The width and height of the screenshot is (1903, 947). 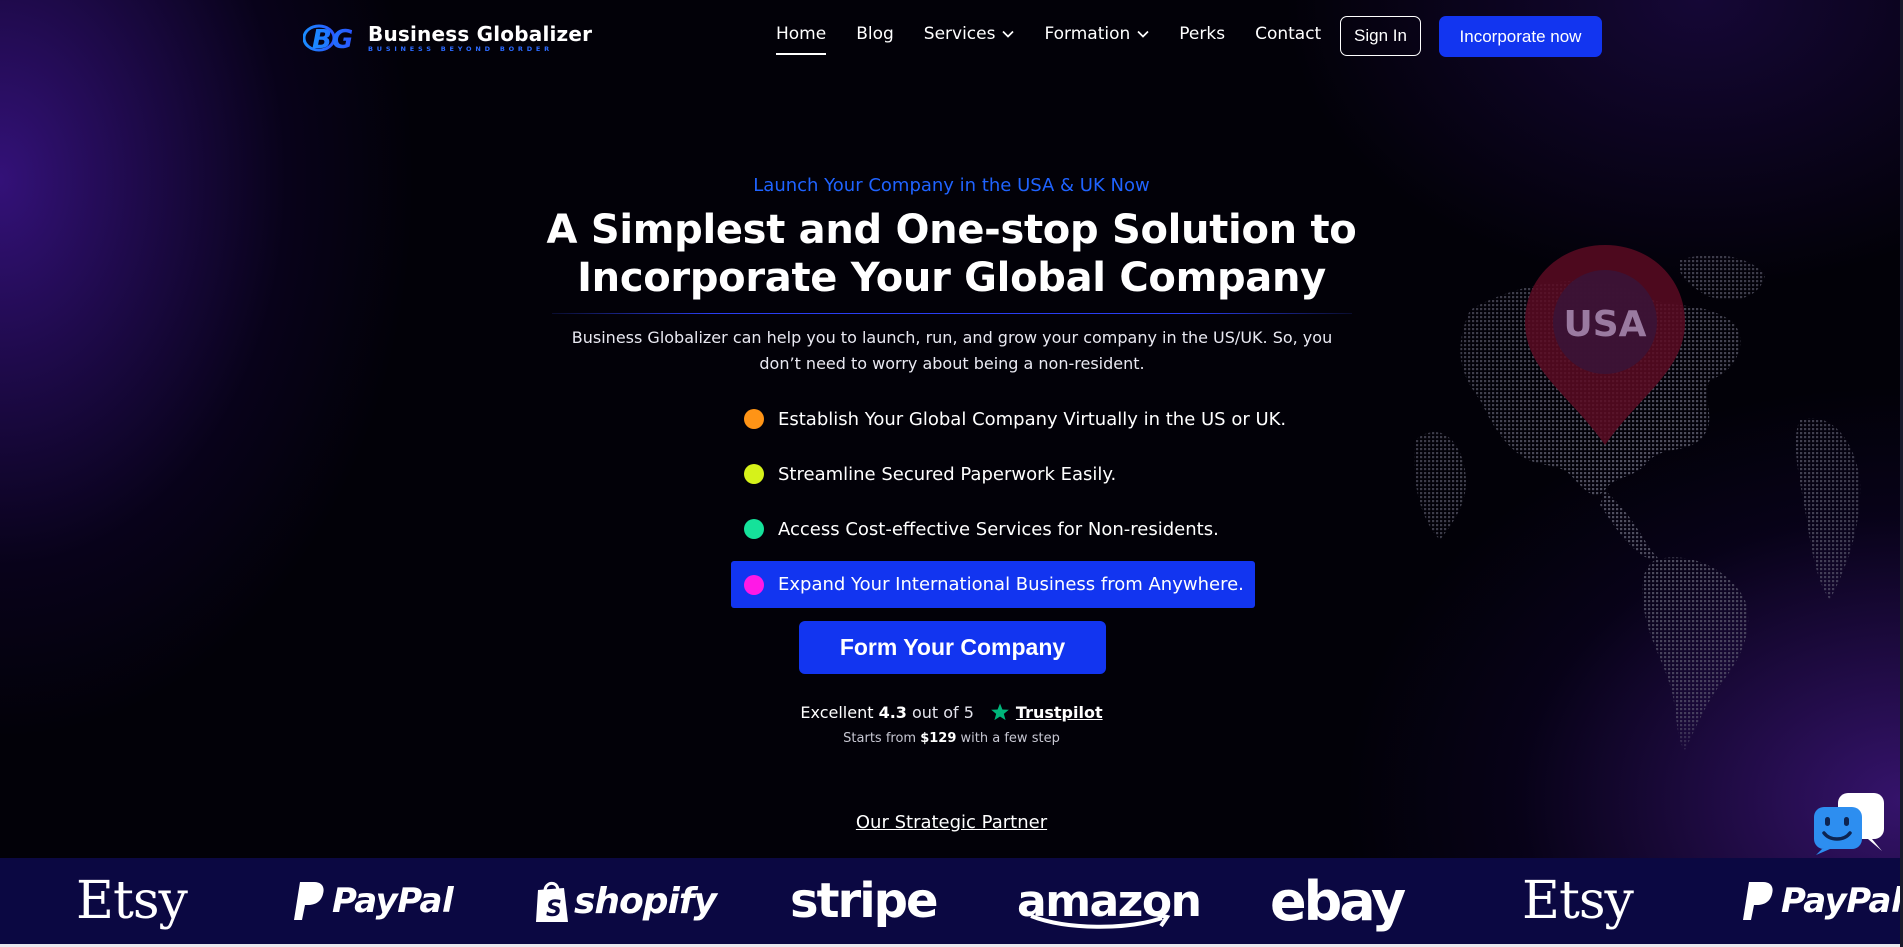 What do you see at coordinates (754, 584) in the screenshot?
I see `magenta-dot-icon` at bounding box center [754, 584].